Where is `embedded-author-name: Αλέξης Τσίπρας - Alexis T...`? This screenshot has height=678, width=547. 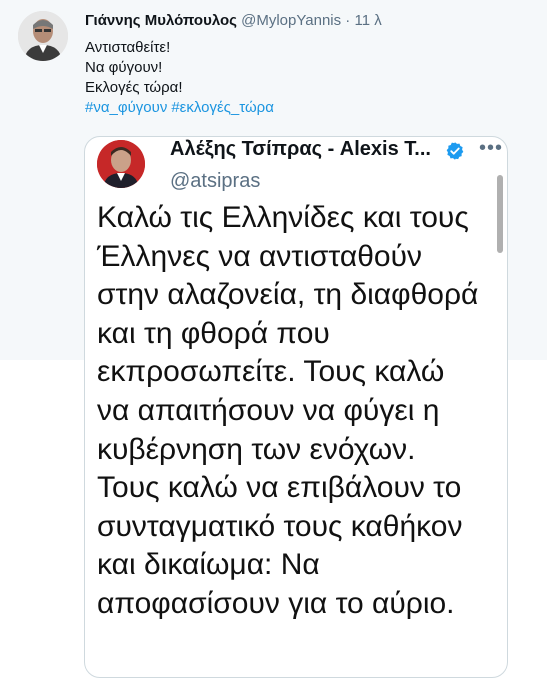
embedded-author-name: Αλέξης Τσίπρας - Alexis T... is located at coordinates (300, 149).